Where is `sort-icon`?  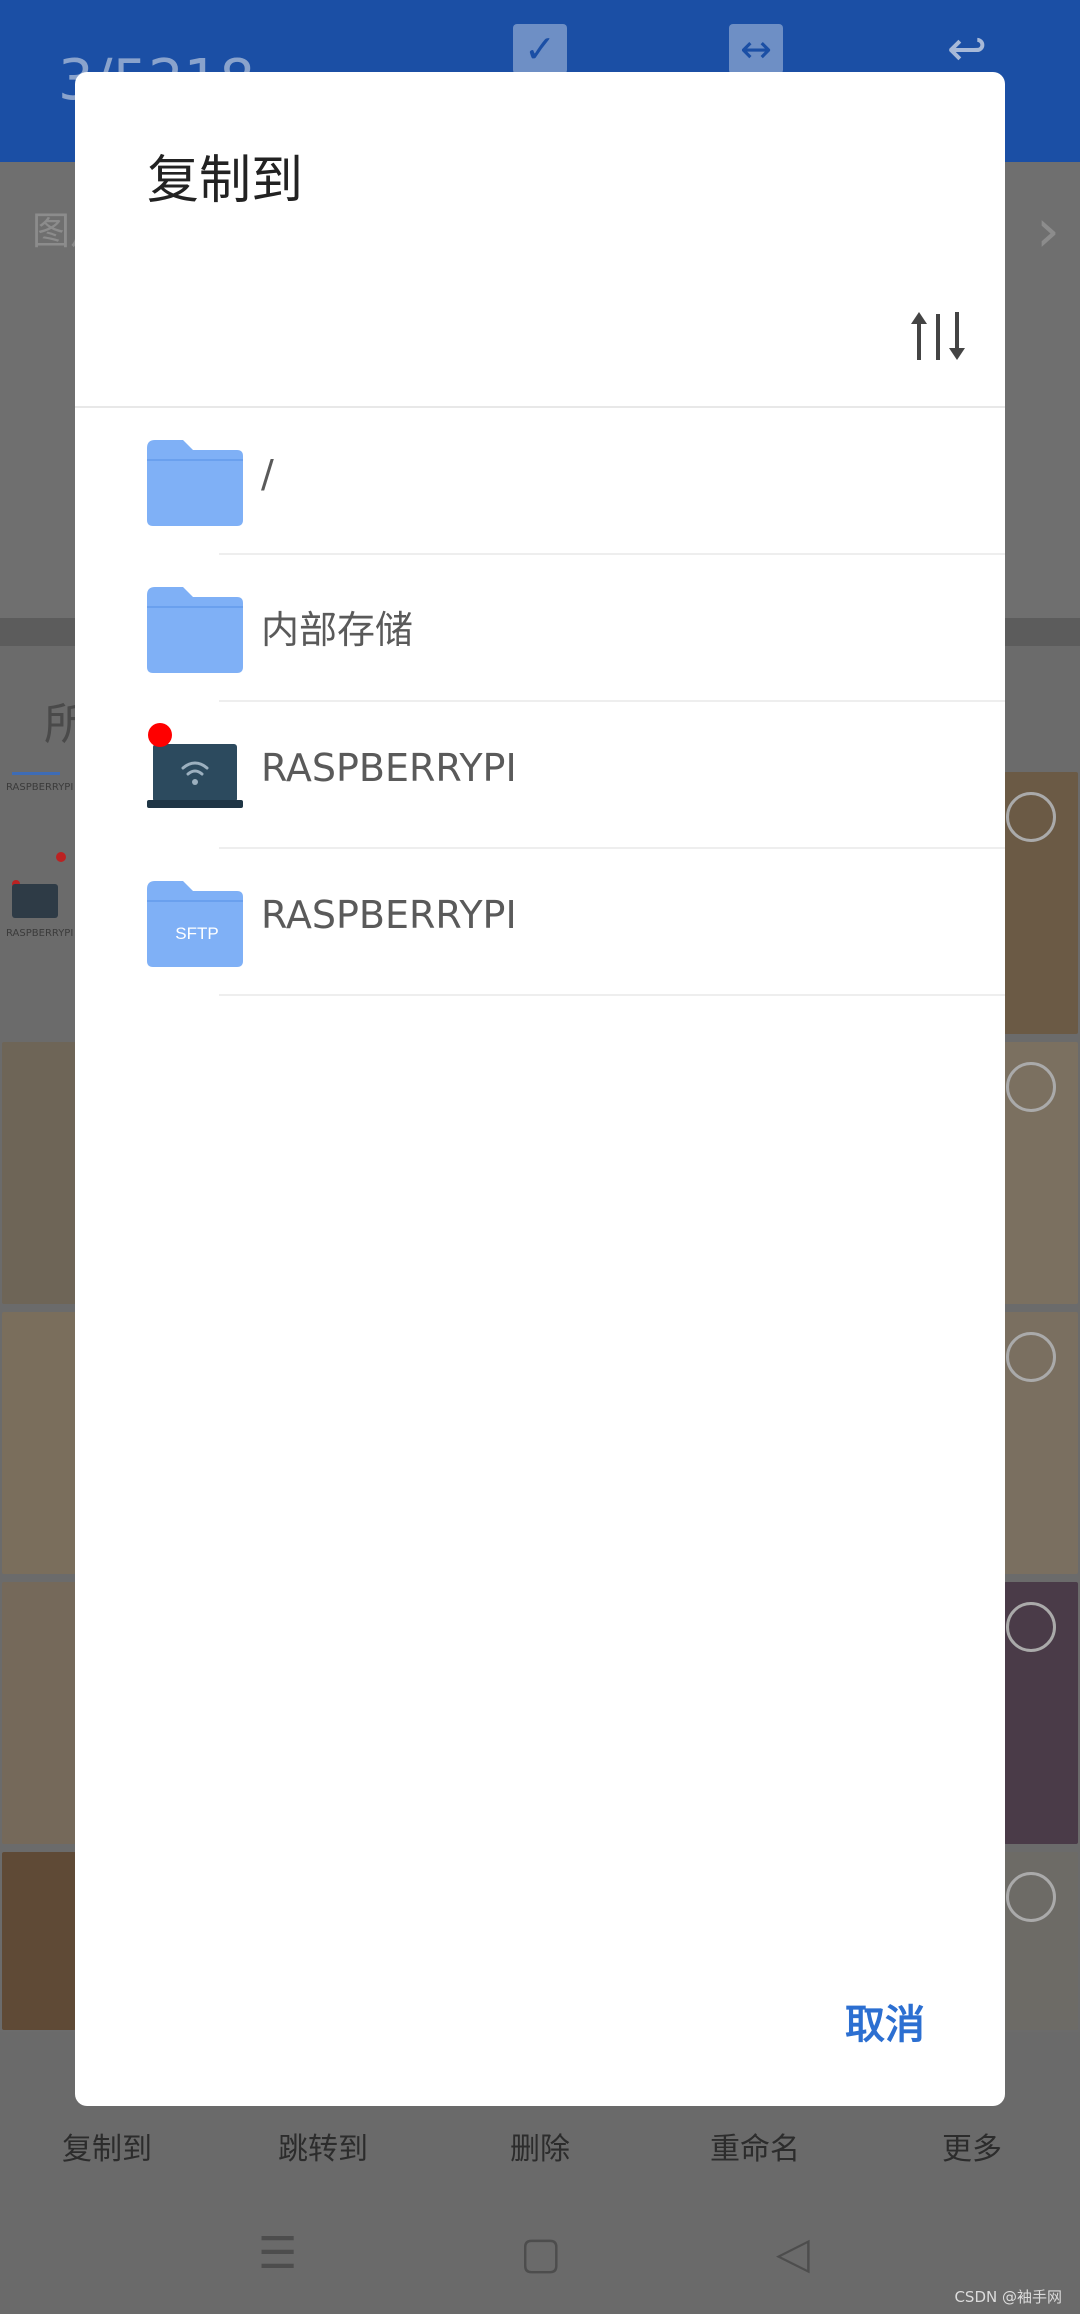
sort-icon is located at coordinates (939, 336).